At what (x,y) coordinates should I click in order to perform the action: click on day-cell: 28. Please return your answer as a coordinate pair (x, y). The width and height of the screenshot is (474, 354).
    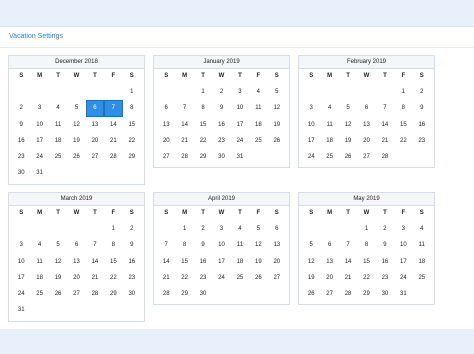
    Looking at the image, I should click on (184, 157).